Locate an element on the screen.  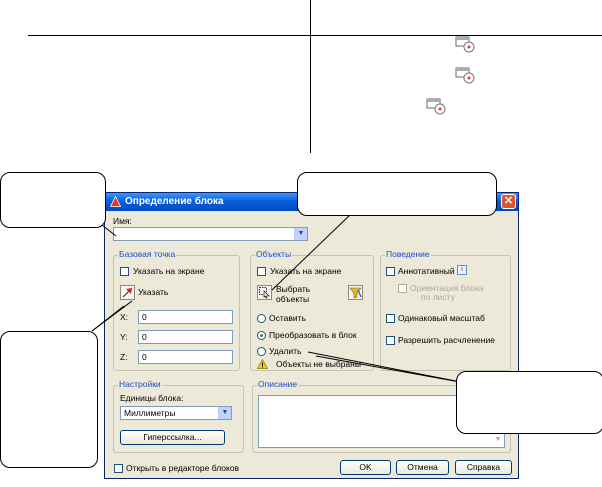
base-specify-on-screen-checkbox is located at coordinates (124, 271).